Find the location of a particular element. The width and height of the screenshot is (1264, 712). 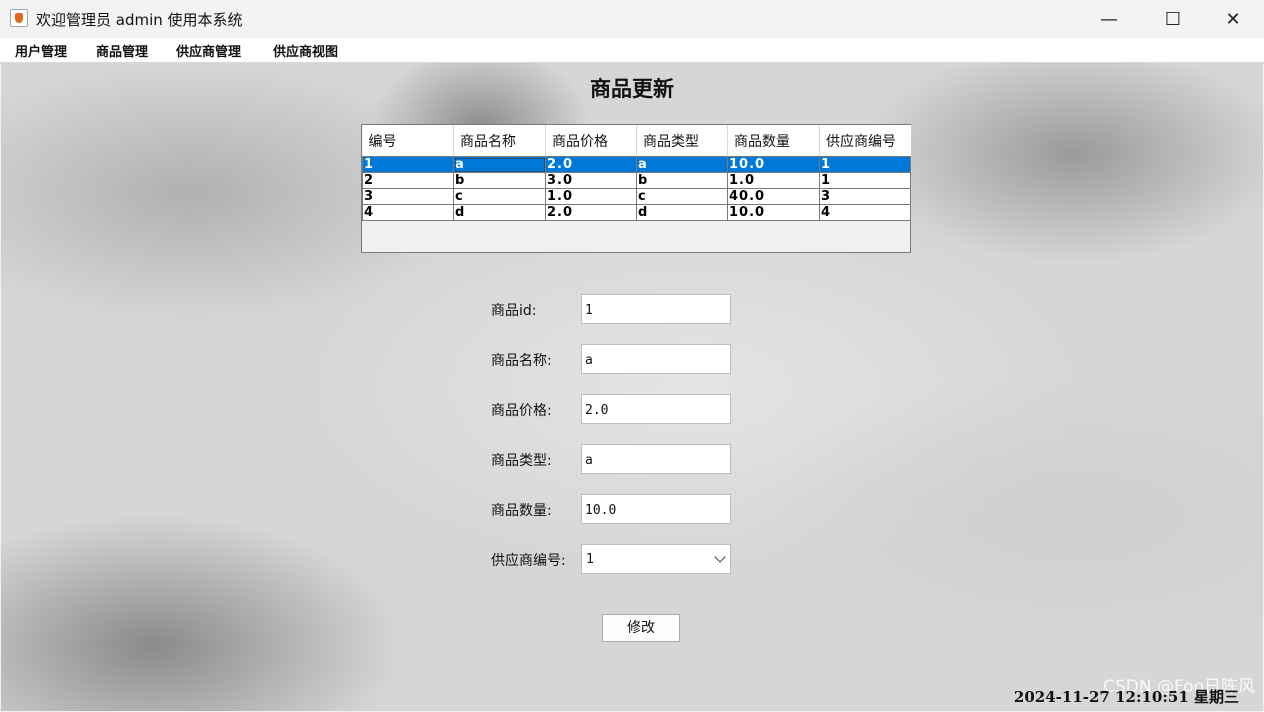

product-quantity-field: 10.0 is located at coordinates (656, 509).